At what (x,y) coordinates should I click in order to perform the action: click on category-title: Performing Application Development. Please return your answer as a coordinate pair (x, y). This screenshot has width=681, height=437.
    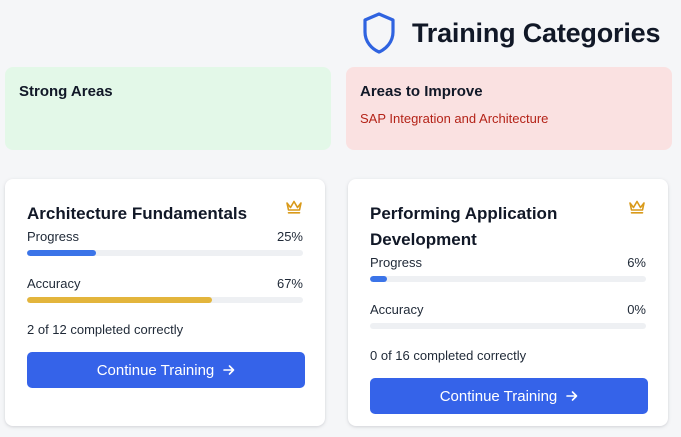
    Looking at the image, I should click on (464, 226).